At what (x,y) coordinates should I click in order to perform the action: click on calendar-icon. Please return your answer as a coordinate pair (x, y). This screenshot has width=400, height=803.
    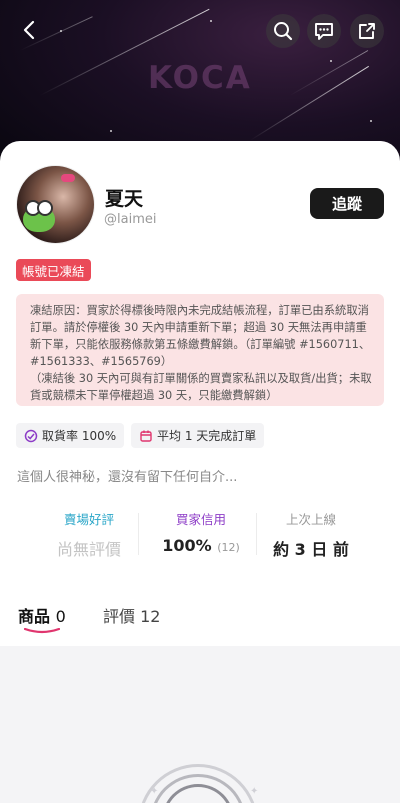
    Looking at the image, I should click on (146, 436).